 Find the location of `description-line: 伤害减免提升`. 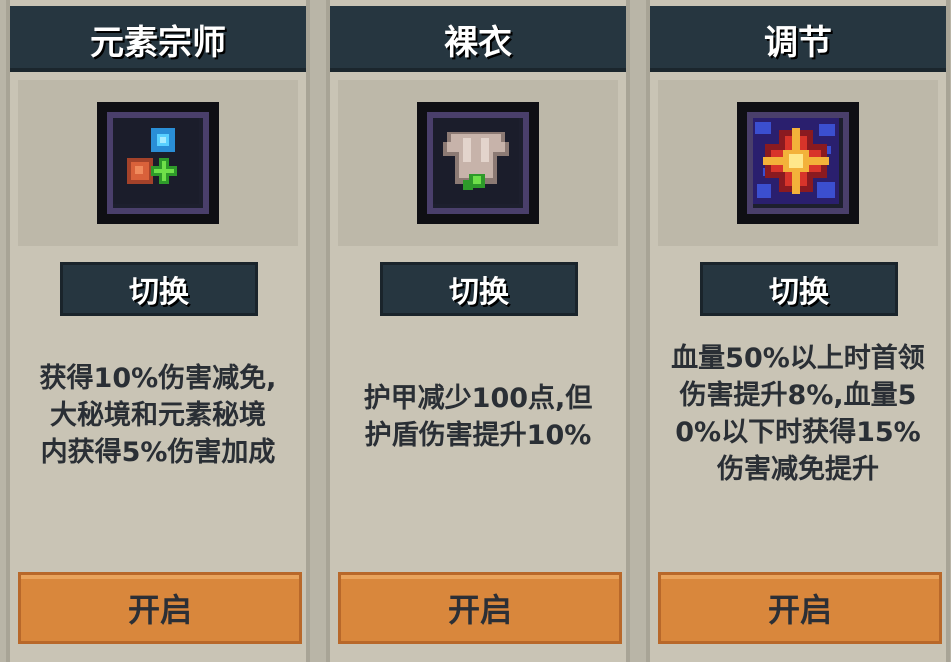

description-line: 伤害减免提升 is located at coordinates (798, 469).